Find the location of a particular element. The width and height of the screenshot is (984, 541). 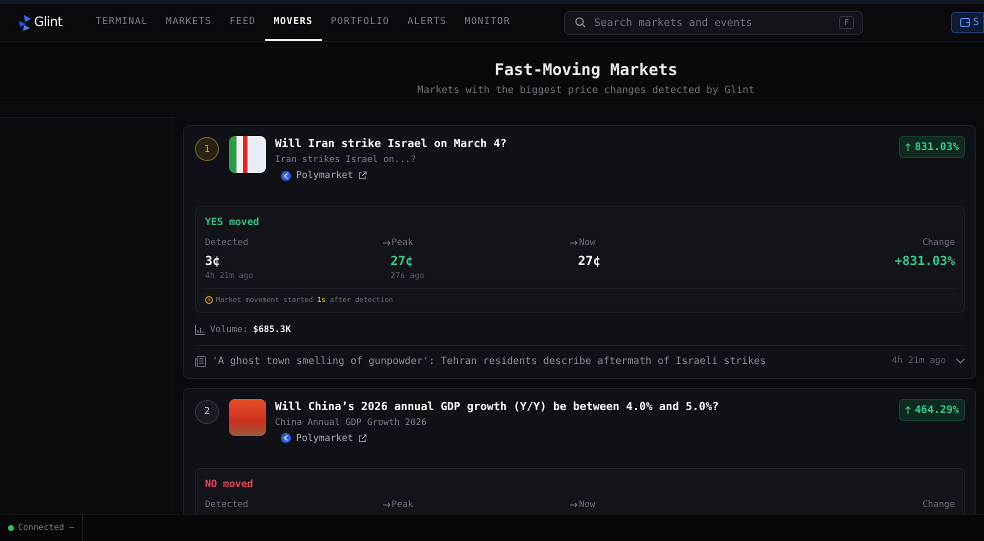

clock-icon is located at coordinates (209, 300).